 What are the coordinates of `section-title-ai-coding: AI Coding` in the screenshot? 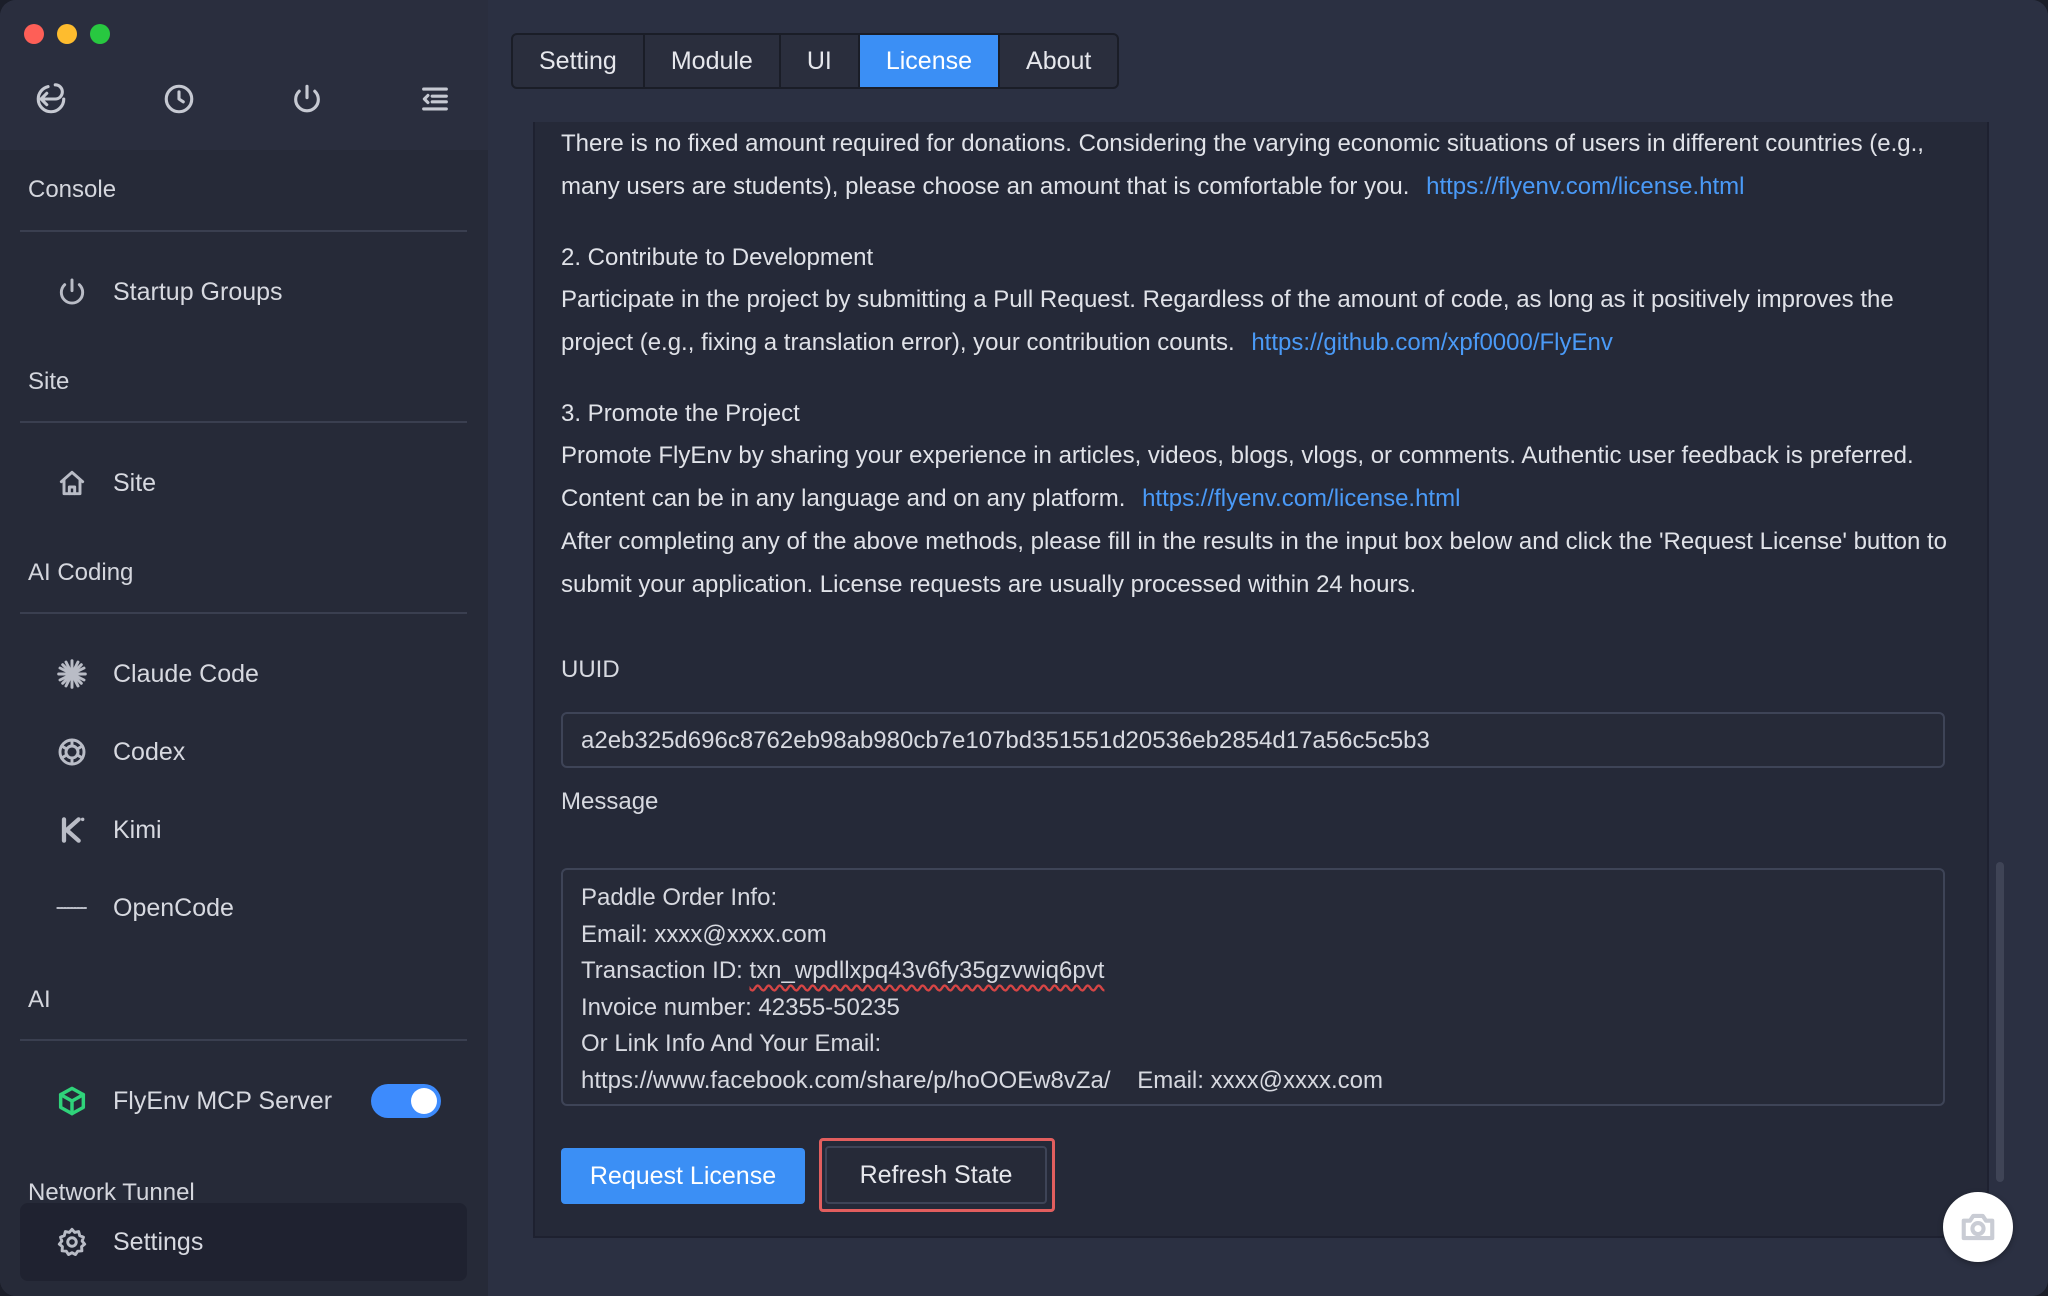 It's located at (81, 572).